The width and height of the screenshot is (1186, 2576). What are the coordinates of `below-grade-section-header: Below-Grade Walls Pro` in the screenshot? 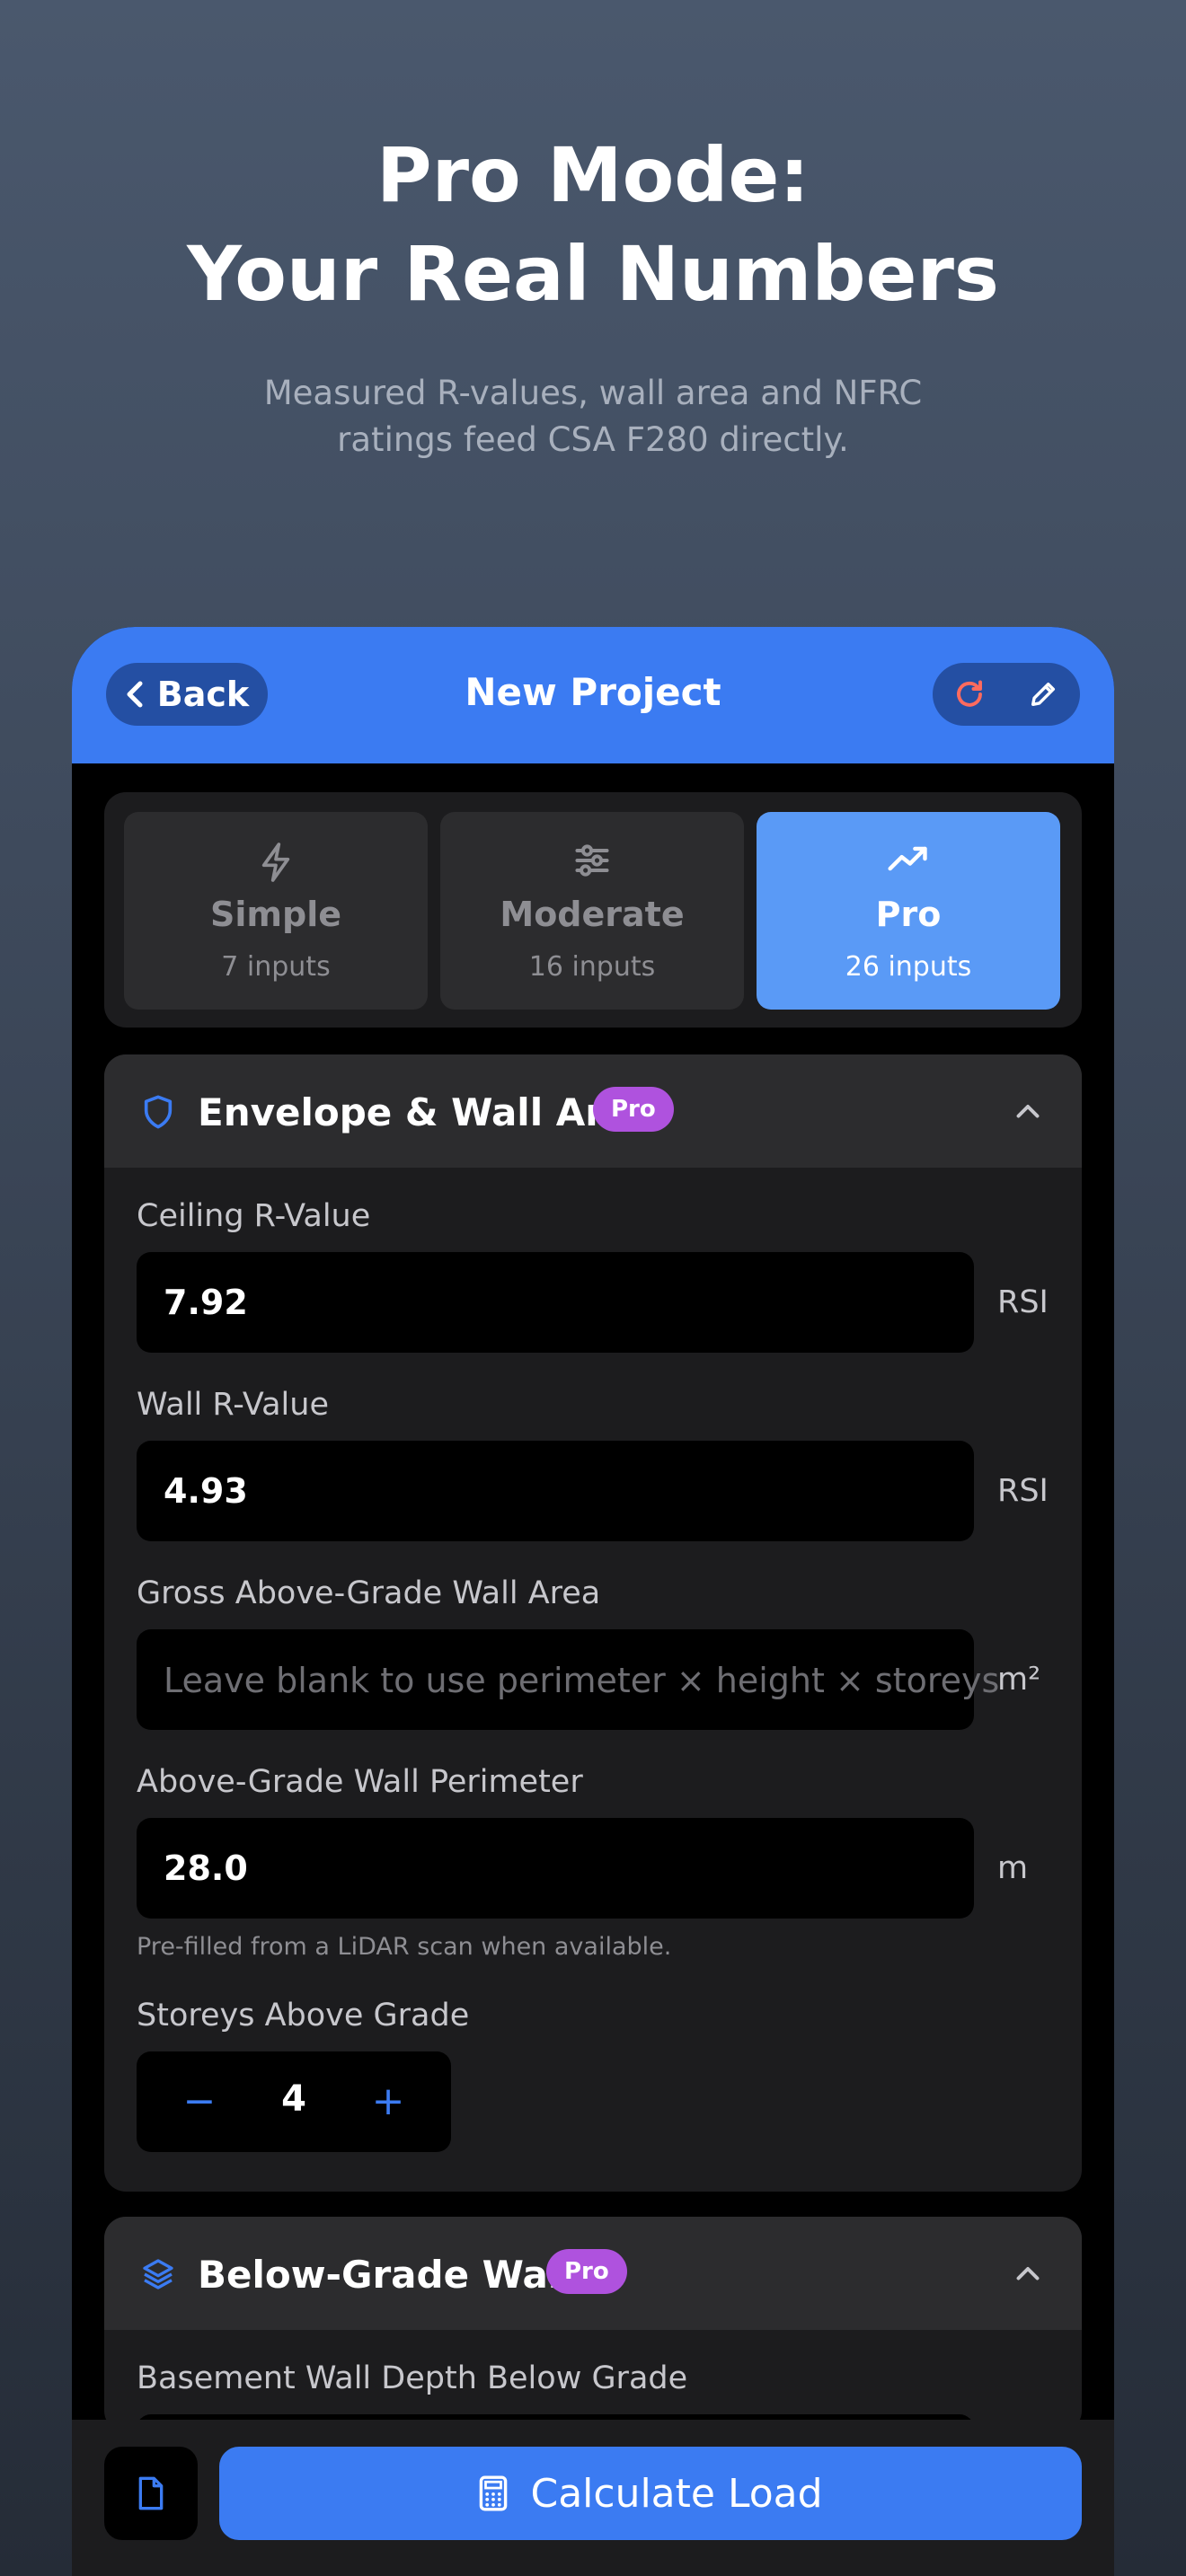 It's located at (593, 2273).